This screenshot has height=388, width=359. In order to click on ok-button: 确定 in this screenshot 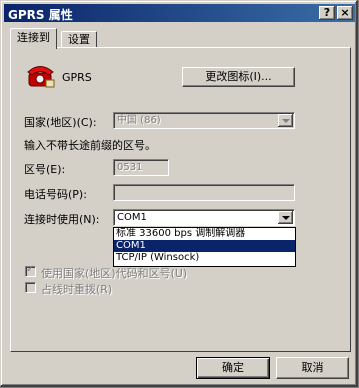, I will do `click(233, 368)`.